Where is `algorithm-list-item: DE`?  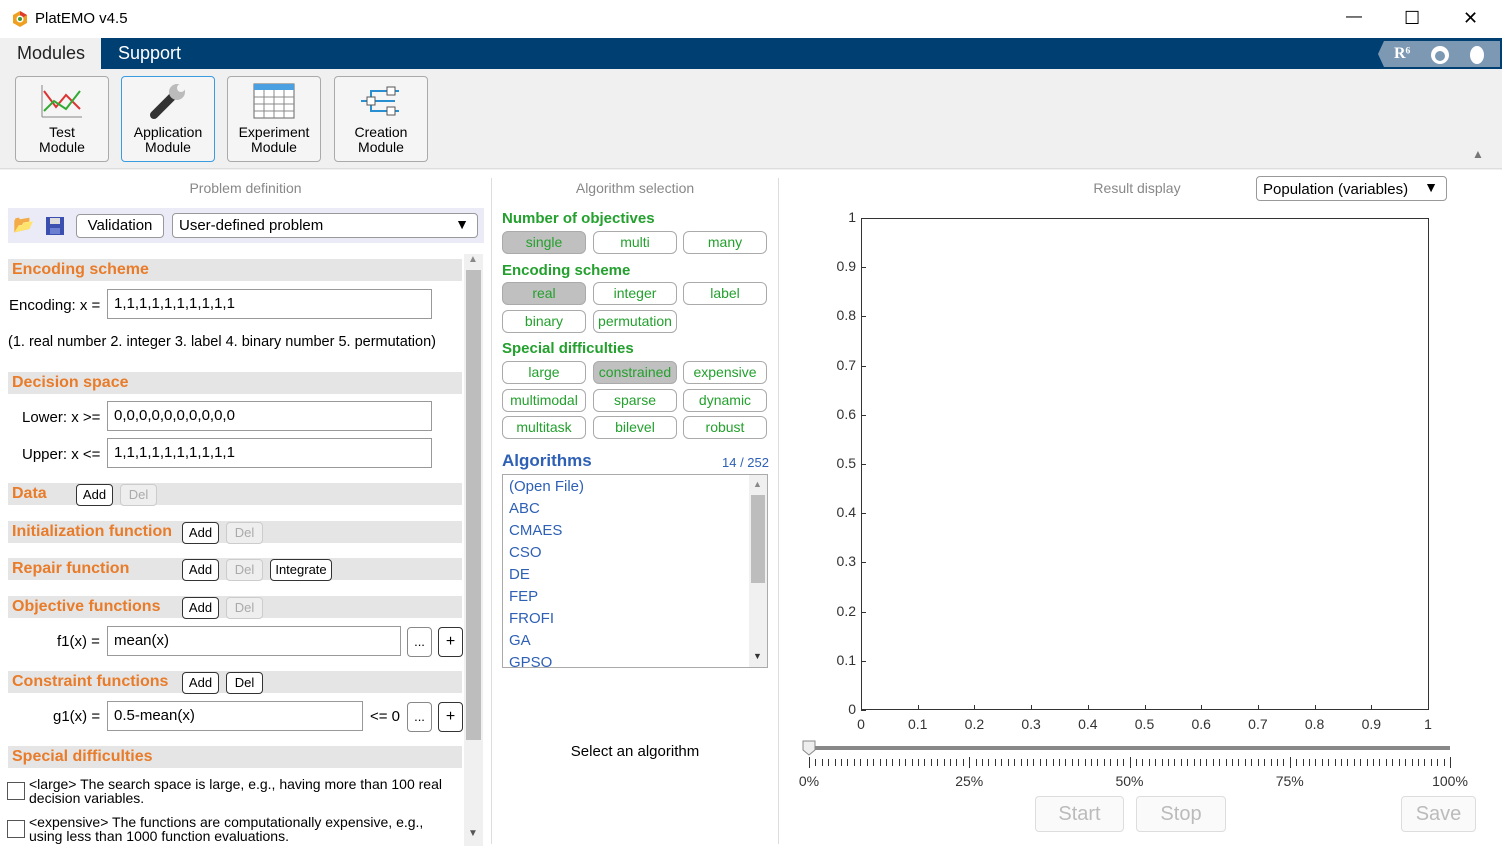
algorithm-list-item: DE is located at coordinates (519, 574).